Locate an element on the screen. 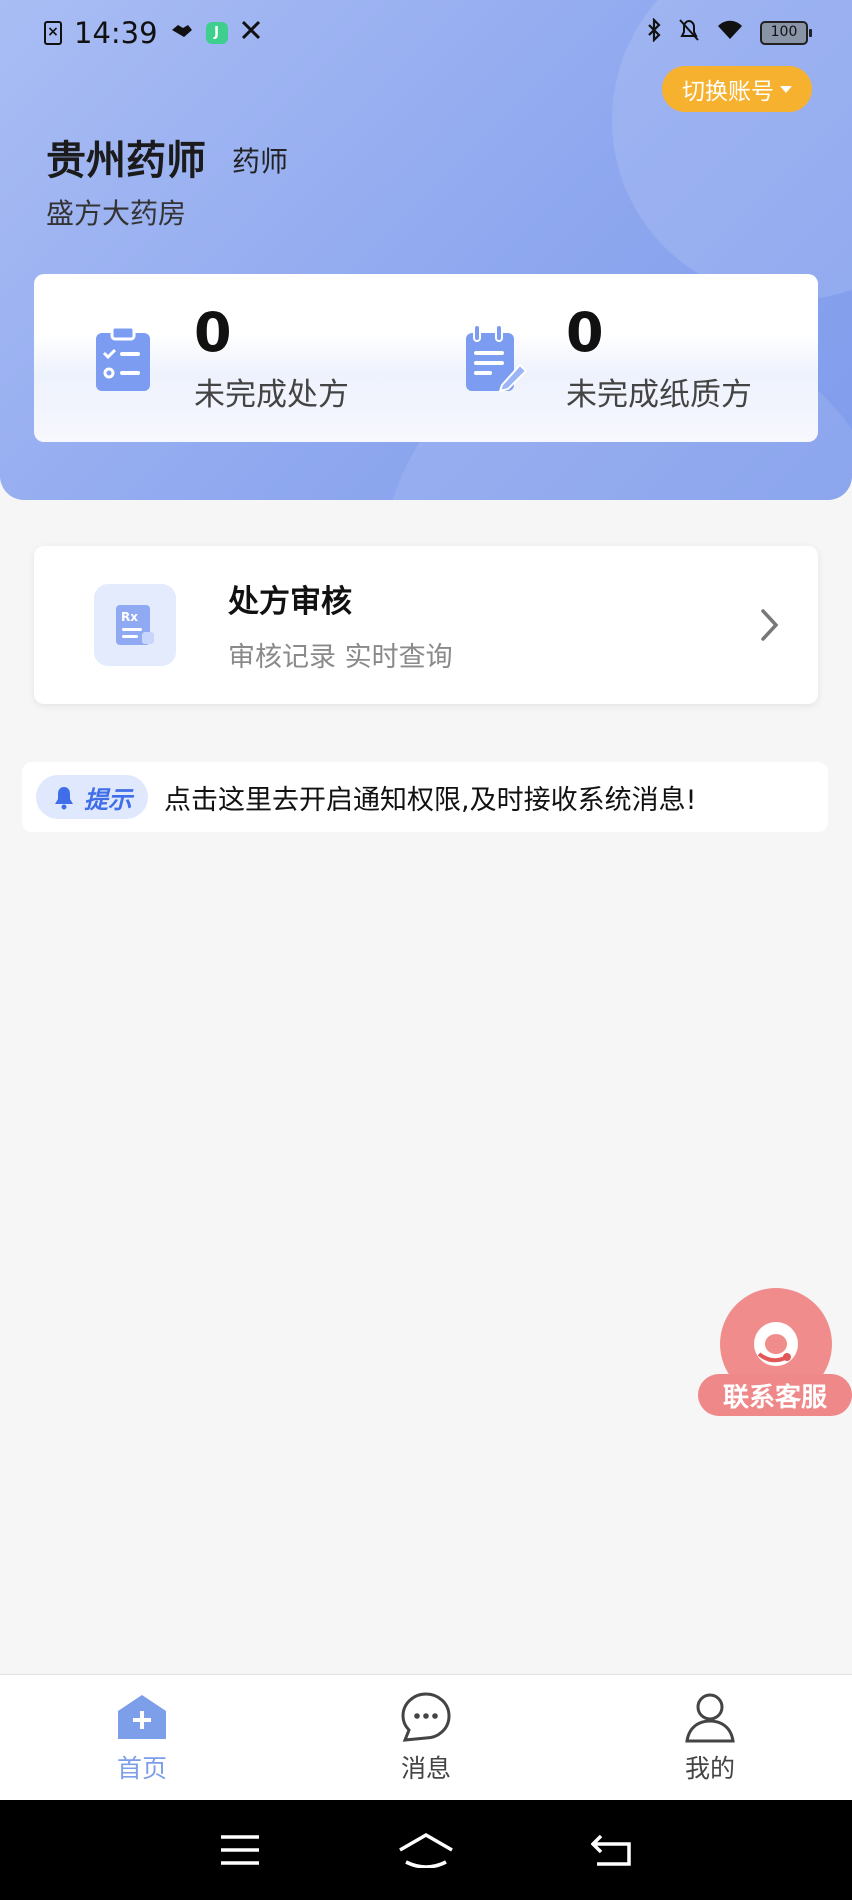 The height and width of the screenshot is (1900, 852). chevron-right-icon is located at coordinates (770, 625).